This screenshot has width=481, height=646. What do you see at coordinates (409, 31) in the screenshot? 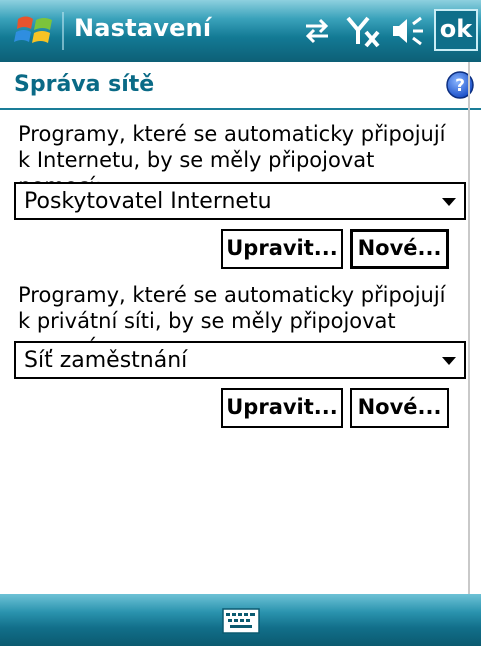
I see `volume-icon` at bounding box center [409, 31].